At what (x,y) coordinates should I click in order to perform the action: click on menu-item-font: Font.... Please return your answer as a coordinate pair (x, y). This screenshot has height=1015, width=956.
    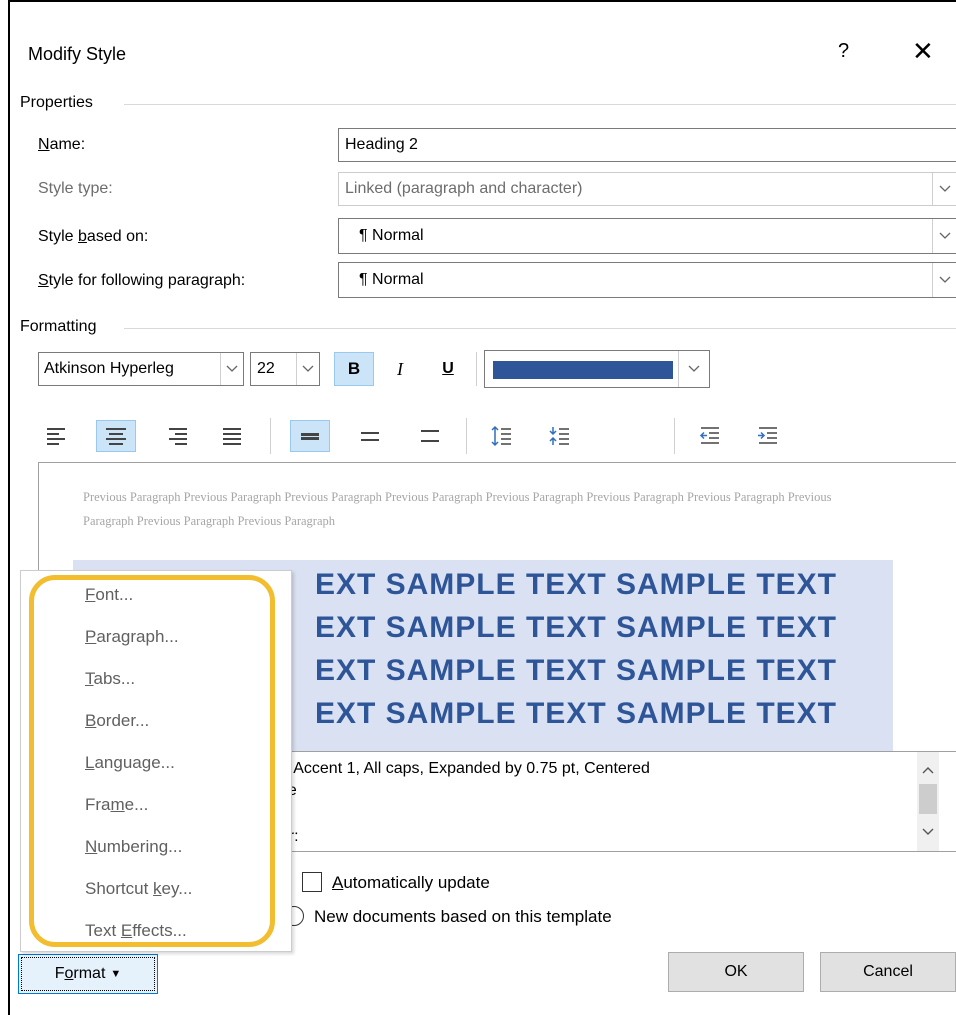
    Looking at the image, I should click on (109, 595).